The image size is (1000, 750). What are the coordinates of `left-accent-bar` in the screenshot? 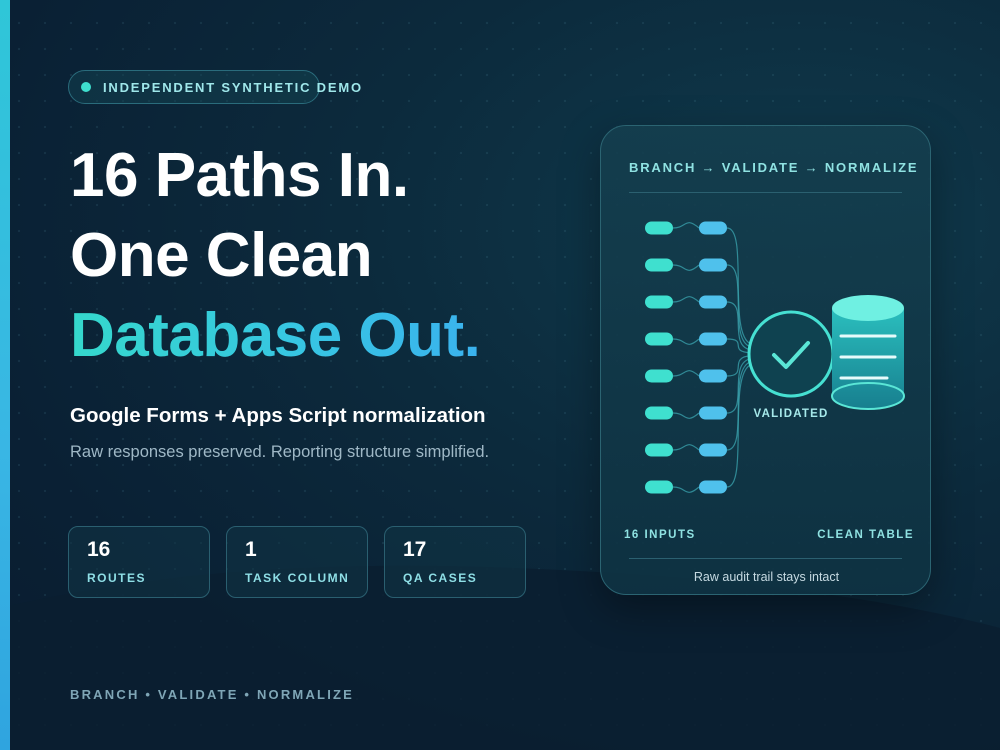 It's located at (5, 375).